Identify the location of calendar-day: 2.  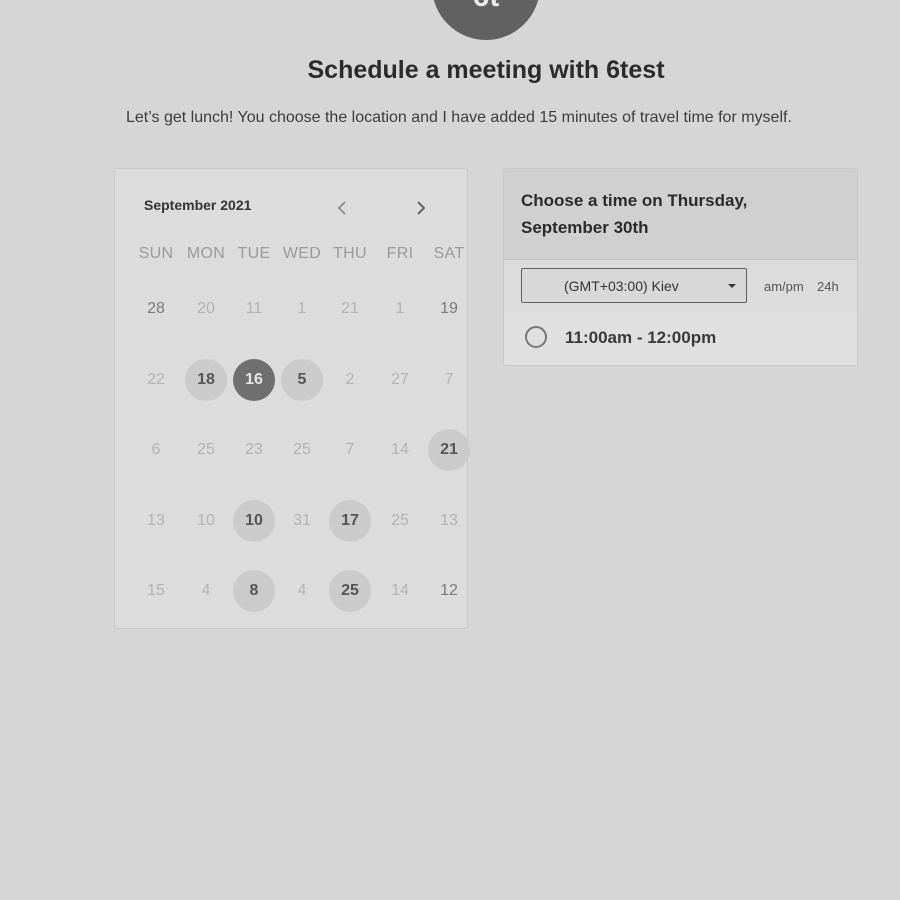
(350, 379).